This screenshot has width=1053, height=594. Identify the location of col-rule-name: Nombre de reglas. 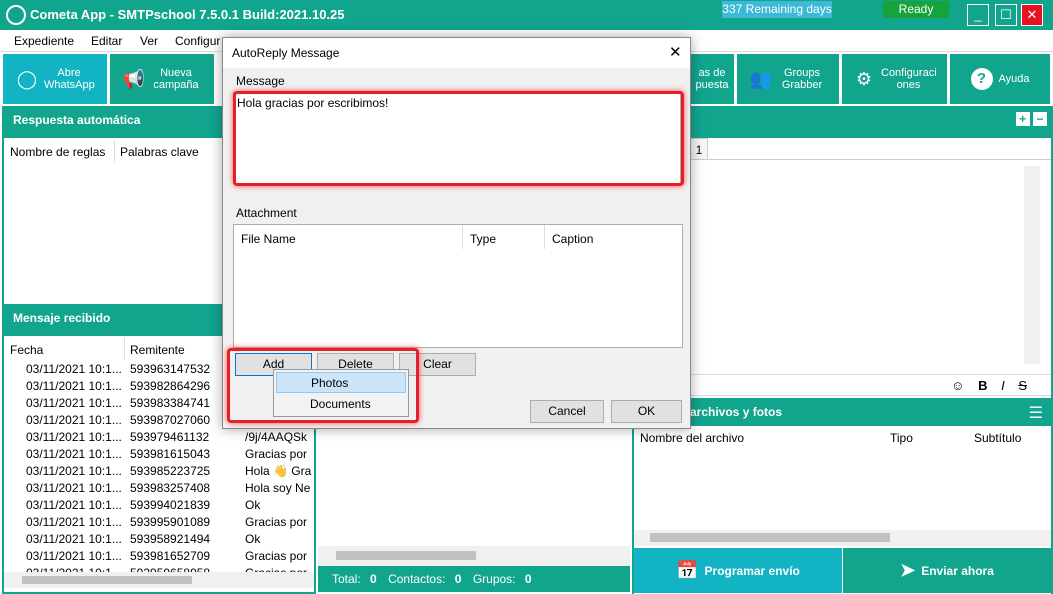
(57, 152).